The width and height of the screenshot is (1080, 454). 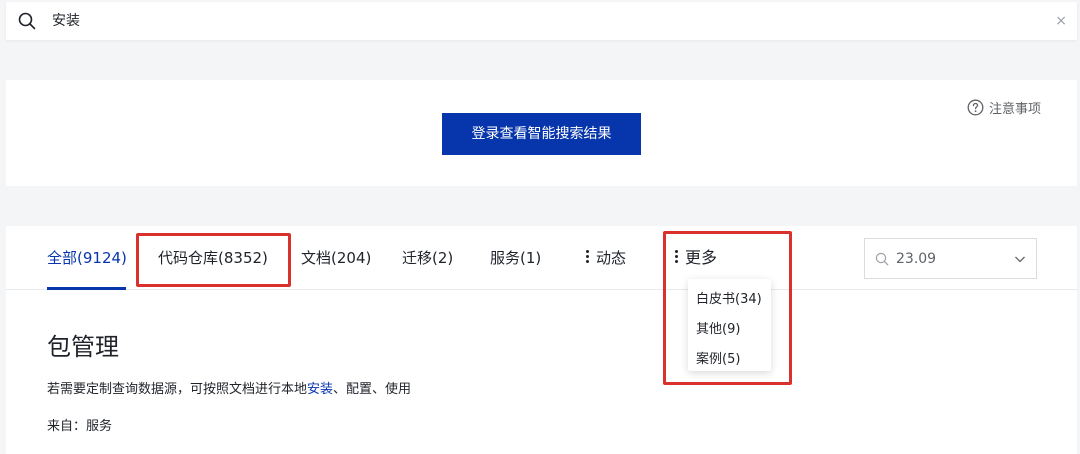 What do you see at coordinates (213, 258) in the screenshot?
I see `tab-code-repo: 代码仓库(8352)` at bounding box center [213, 258].